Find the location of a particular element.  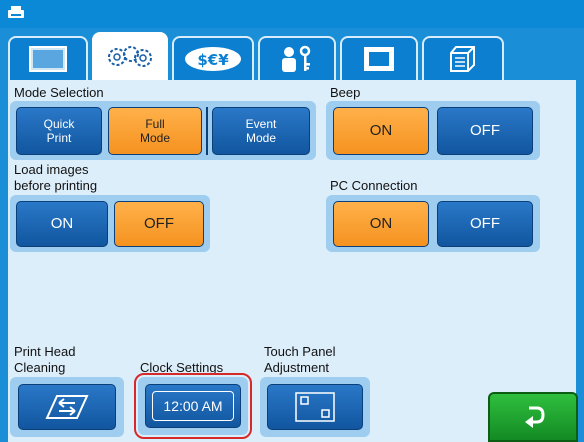

clock-time-display: 12:00 AM is located at coordinates (193, 406).